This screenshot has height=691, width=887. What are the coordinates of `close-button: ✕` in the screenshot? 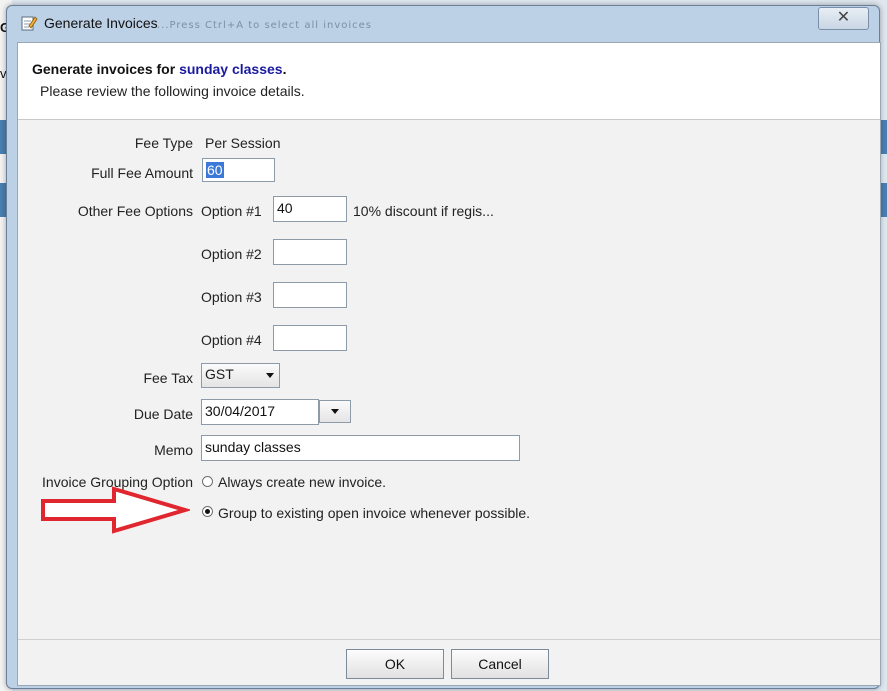 It's located at (843, 18).